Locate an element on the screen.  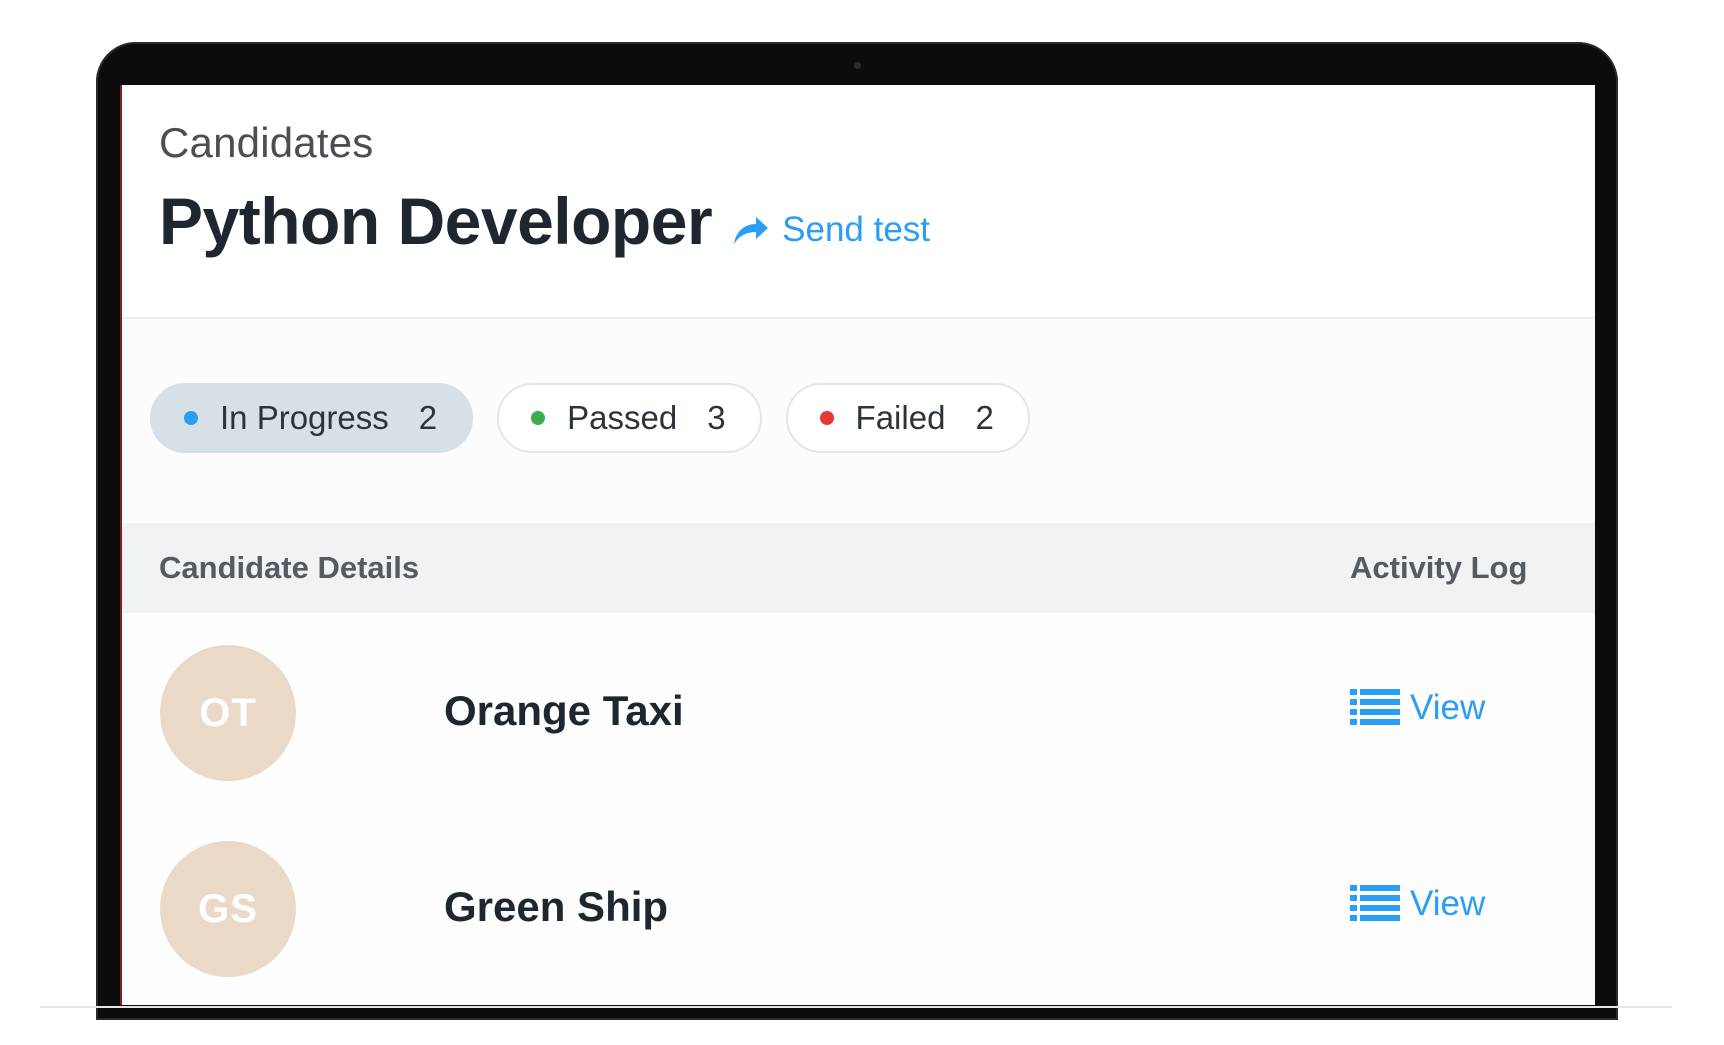
camera-icon is located at coordinates (857, 65).